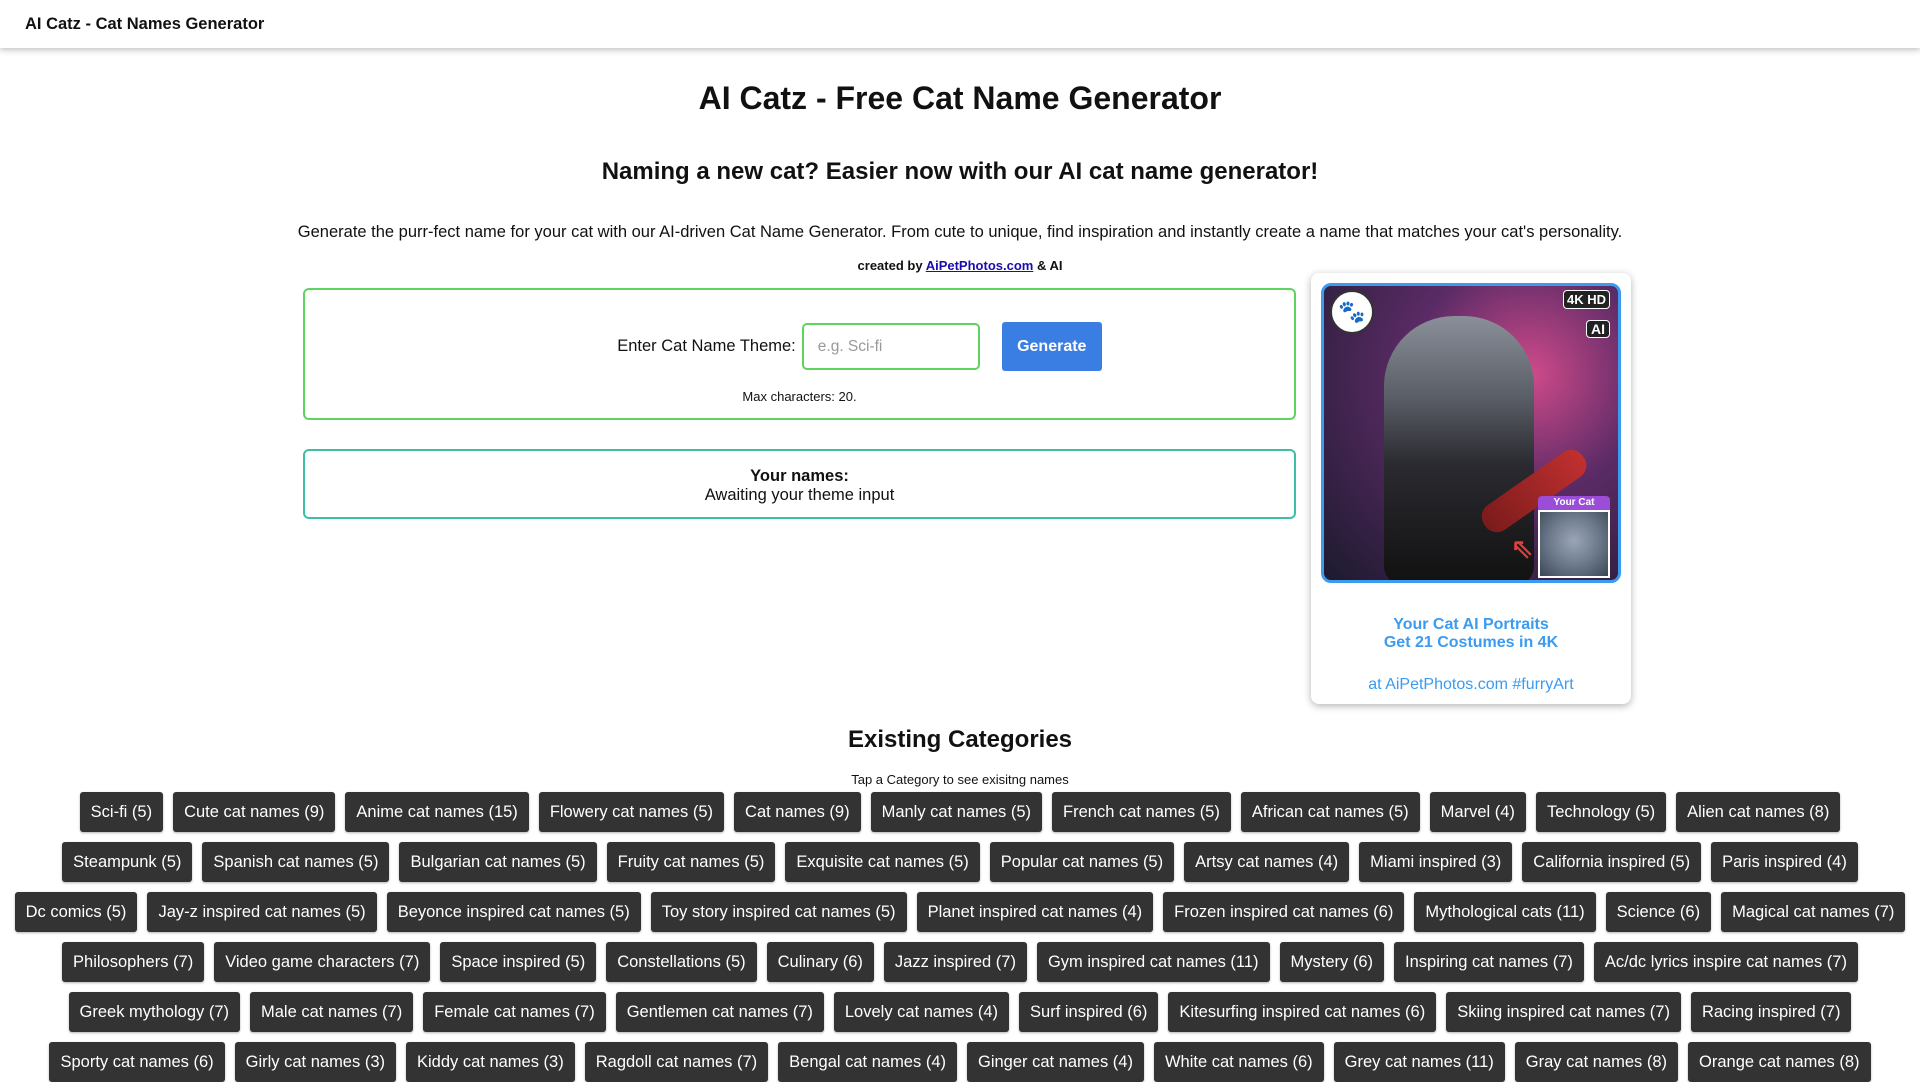  I want to click on category-tag: Constellations (5), so click(681, 962).